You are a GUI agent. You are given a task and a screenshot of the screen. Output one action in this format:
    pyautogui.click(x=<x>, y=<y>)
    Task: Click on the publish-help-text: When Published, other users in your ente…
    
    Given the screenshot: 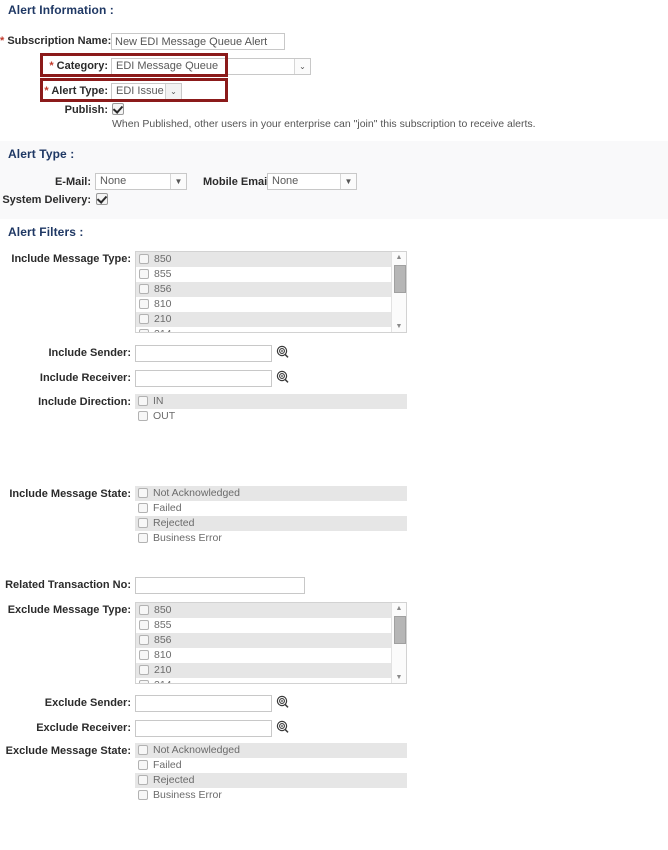 What is the action you would take?
    pyautogui.click(x=324, y=124)
    